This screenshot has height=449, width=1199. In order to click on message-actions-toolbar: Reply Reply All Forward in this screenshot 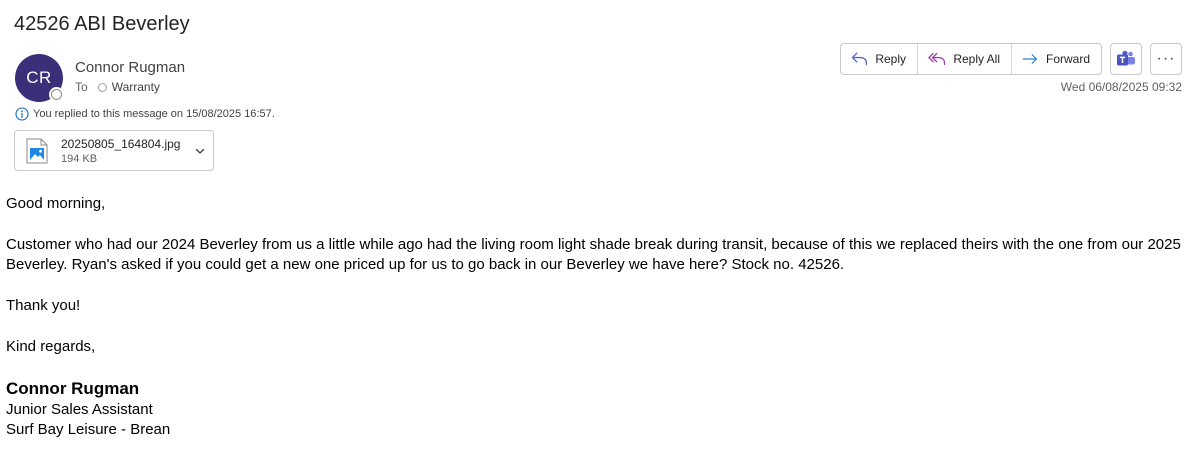, I will do `click(971, 59)`.